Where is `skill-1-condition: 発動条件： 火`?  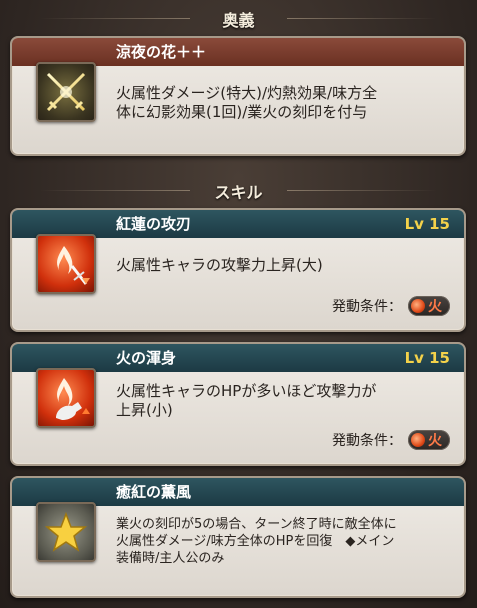 skill-1-condition: 発動条件： 火 is located at coordinates (391, 306).